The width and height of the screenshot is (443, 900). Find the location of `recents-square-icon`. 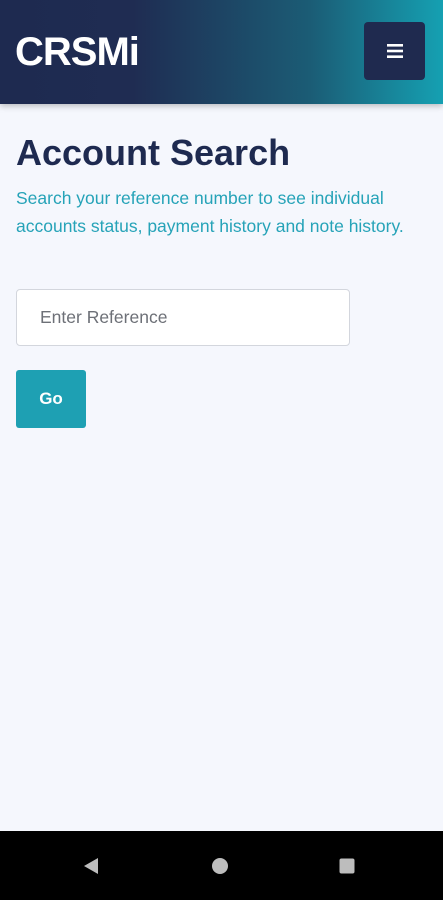

recents-square-icon is located at coordinates (347, 865).